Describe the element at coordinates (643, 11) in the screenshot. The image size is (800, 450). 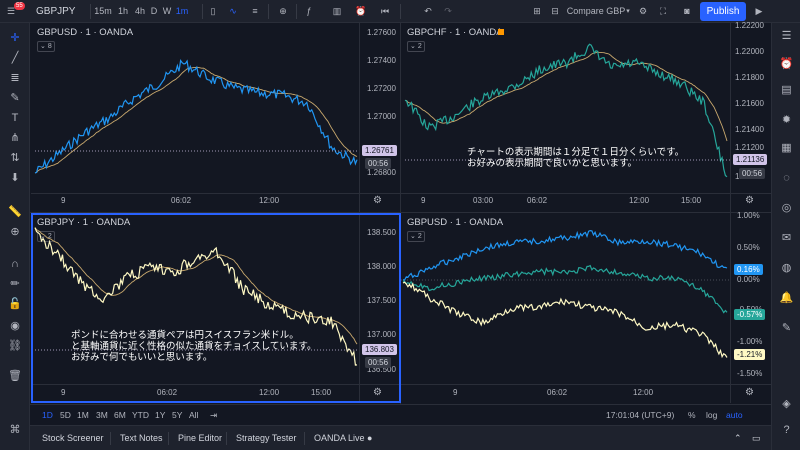
I see `settings-icon: ⚙` at that location.